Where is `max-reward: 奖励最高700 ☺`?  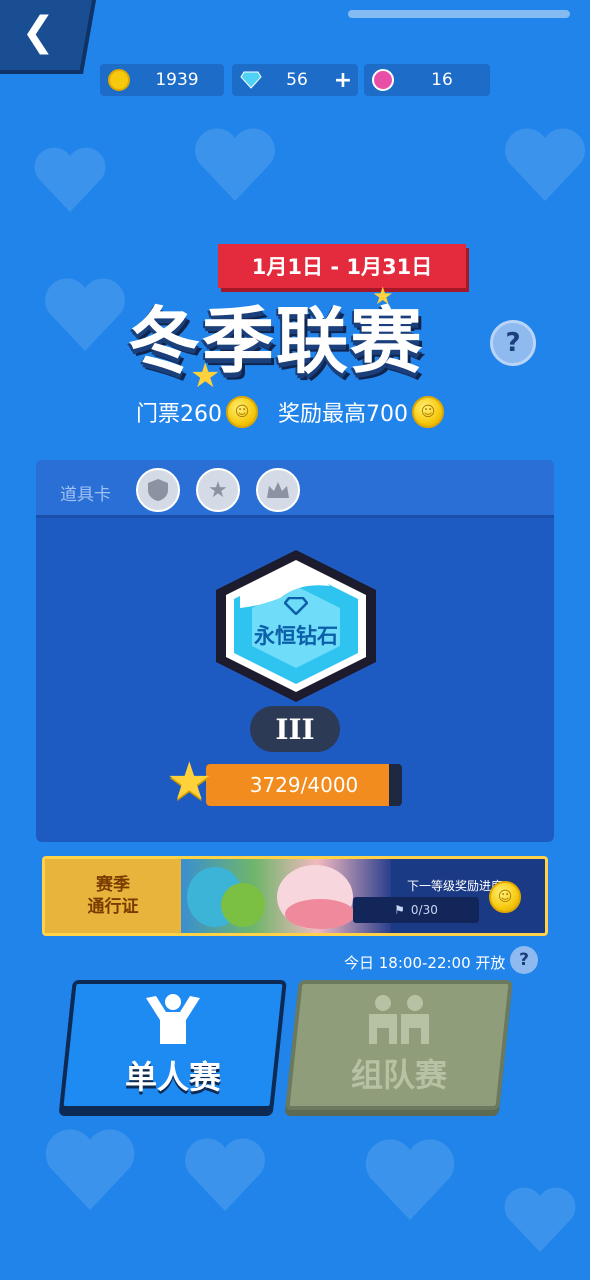
max-reward: 奖励最高700 ☺ is located at coordinates (361, 412).